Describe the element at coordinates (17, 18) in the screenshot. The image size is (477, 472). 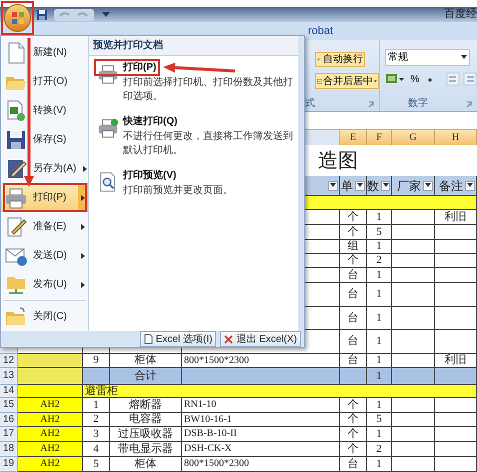
I see `logo-icon` at that location.